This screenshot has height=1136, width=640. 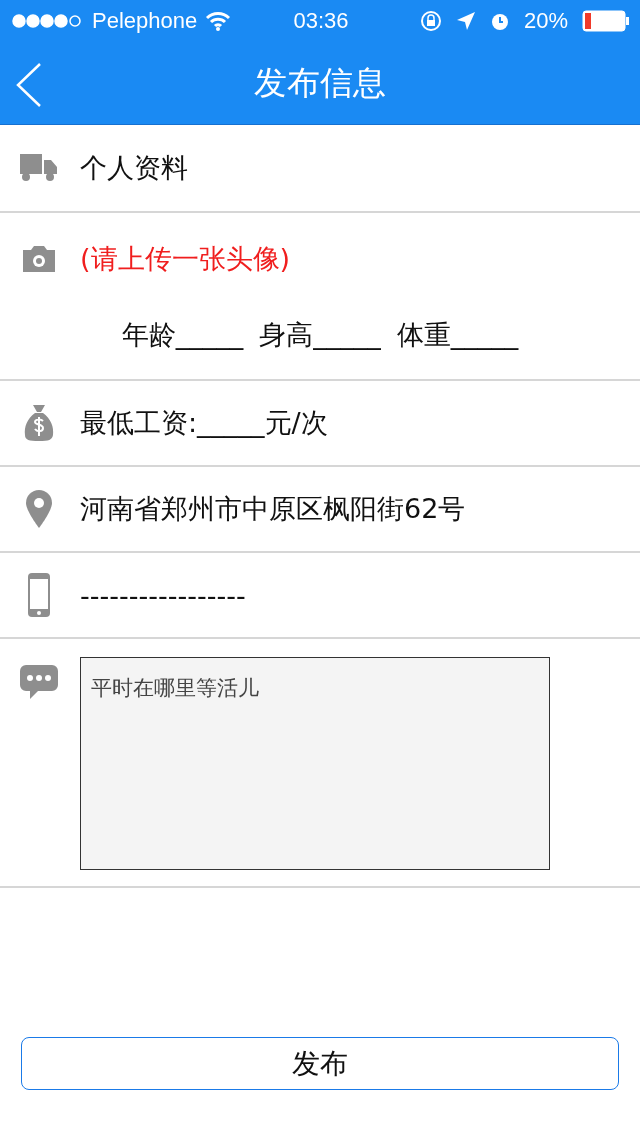 What do you see at coordinates (182, 335) in the screenshot?
I see `profile-stat: 年龄_____` at bounding box center [182, 335].